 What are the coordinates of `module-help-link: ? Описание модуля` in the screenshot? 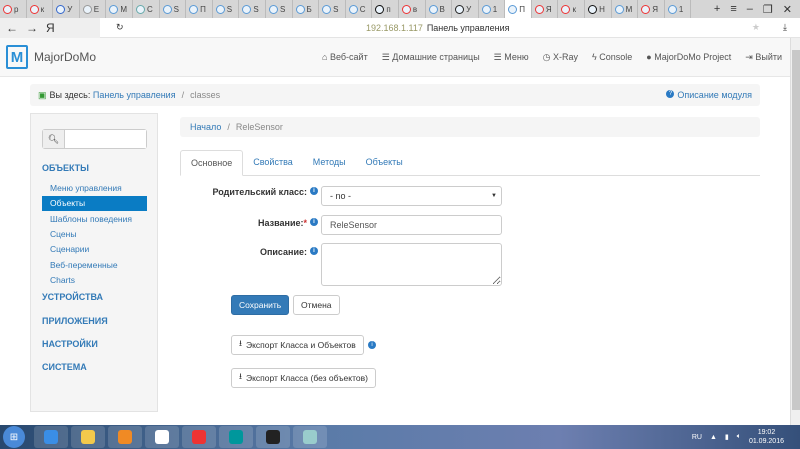 It's located at (709, 95).